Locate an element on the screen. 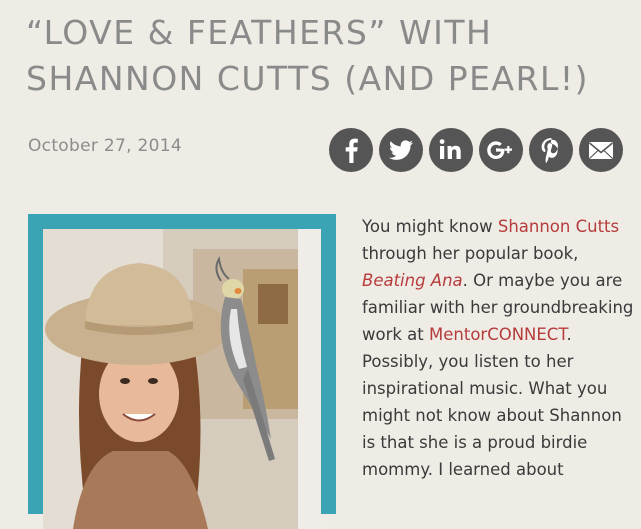 Image resolution: width=641 pixels, height=529 pixels. twitter-share-button is located at coordinates (401, 150).